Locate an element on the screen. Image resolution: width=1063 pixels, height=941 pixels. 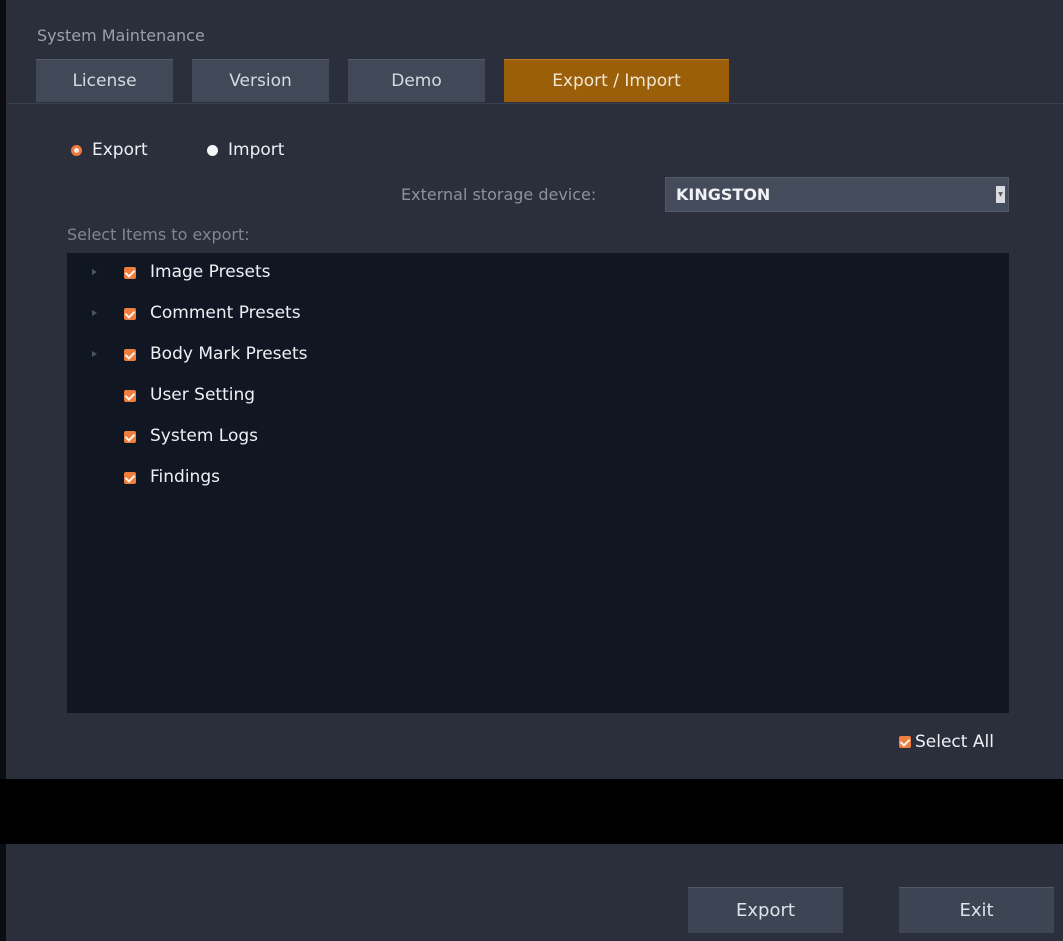
radio-unselected-icon is located at coordinates (212, 150).